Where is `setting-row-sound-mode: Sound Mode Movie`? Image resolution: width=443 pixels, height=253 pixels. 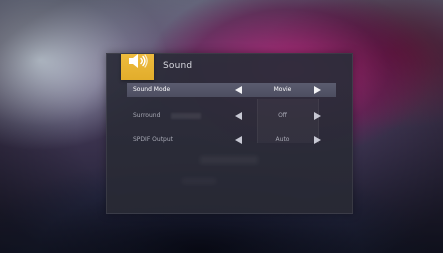 setting-row-sound-mode: Sound Mode Movie is located at coordinates (231, 90).